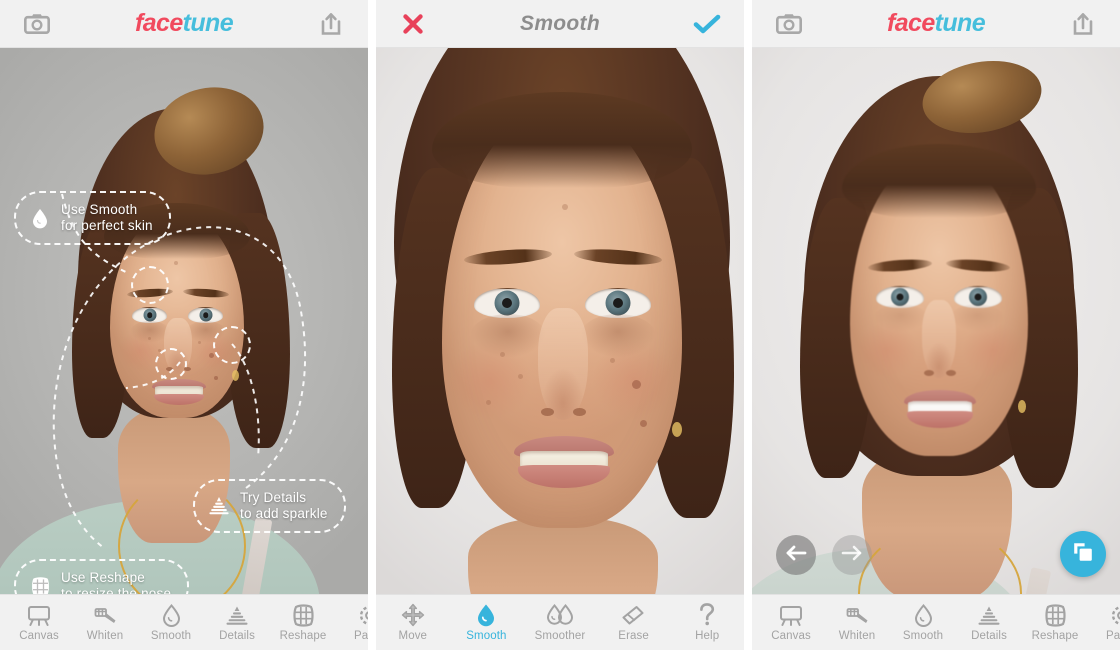  What do you see at coordinates (284, 506) in the screenshot?
I see `callout-details-text: Try Details to add sparkle` at bounding box center [284, 506].